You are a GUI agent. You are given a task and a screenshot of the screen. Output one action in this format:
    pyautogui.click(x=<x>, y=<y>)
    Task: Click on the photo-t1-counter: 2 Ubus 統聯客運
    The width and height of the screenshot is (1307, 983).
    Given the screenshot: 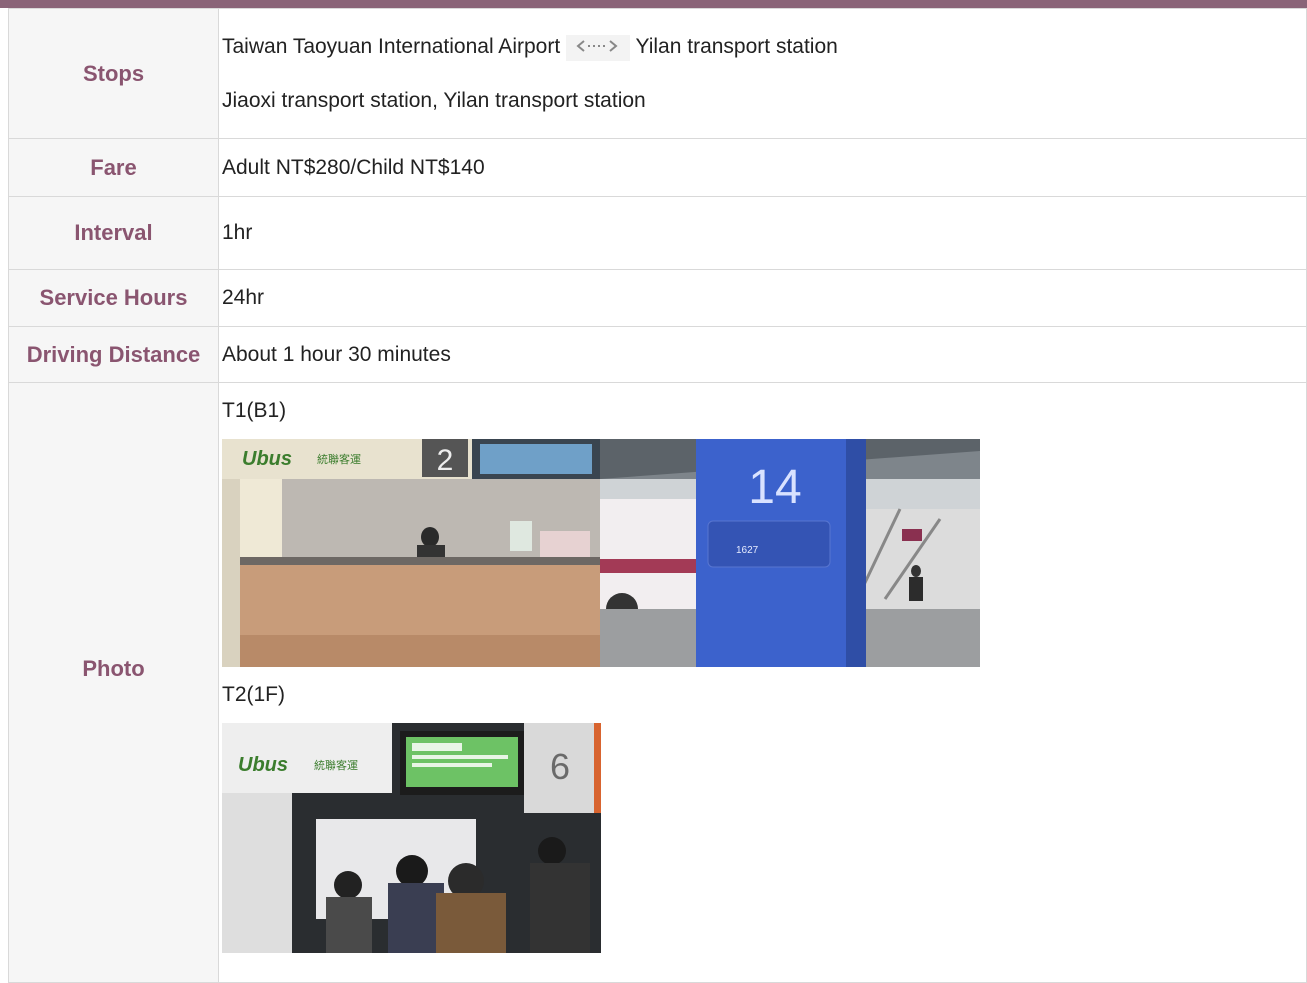 What is the action you would take?
    pyautogui.click(x=411, y=553)
    